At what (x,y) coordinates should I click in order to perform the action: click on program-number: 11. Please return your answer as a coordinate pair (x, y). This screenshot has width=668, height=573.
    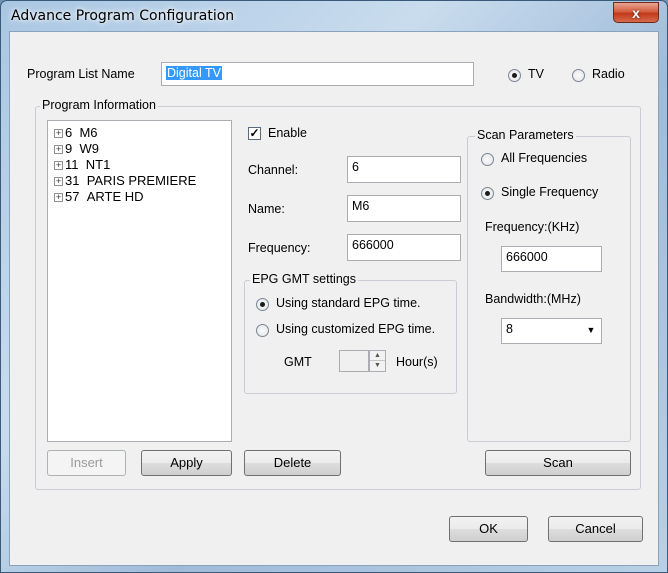
    Looking at the image, I should click on (72, 164).